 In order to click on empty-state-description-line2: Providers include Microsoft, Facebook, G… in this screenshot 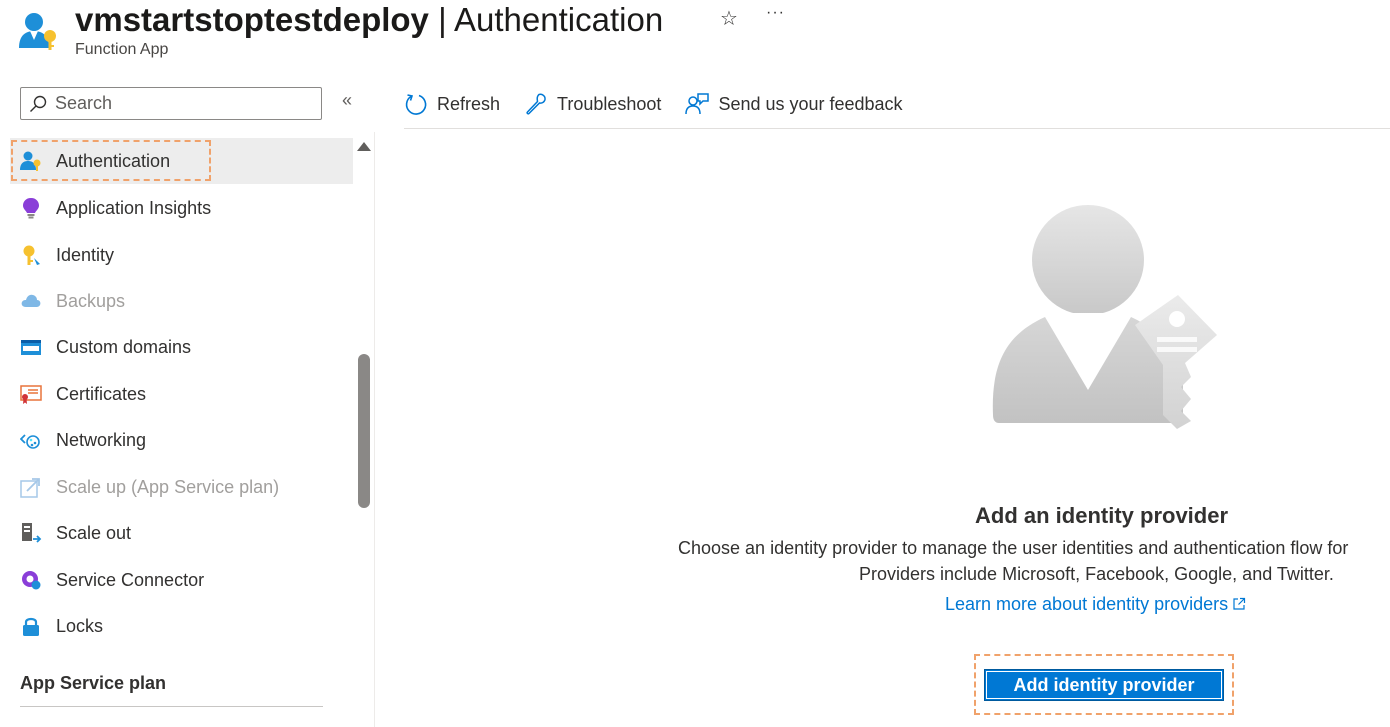, I will do `click(1096, 574)`.